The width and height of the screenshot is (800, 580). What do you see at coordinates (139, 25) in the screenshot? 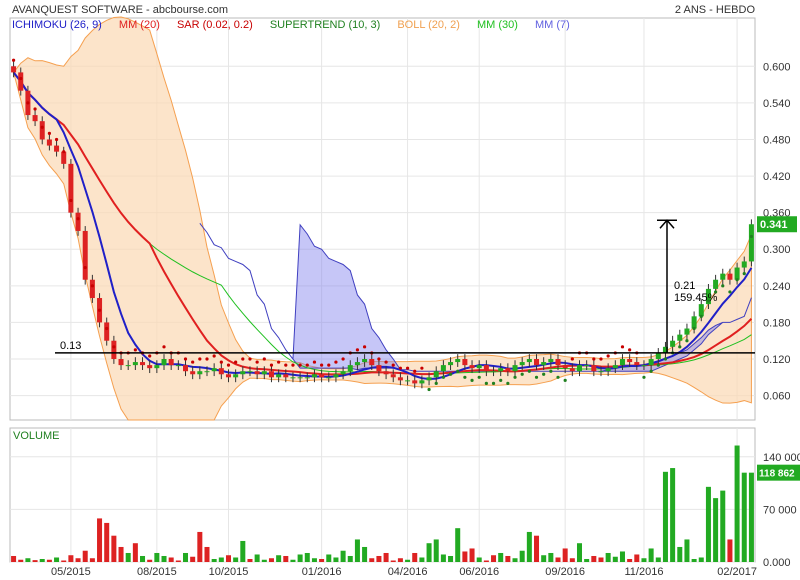
I see `legend-mm20: MM (20)` at bounding box center [139, 25].